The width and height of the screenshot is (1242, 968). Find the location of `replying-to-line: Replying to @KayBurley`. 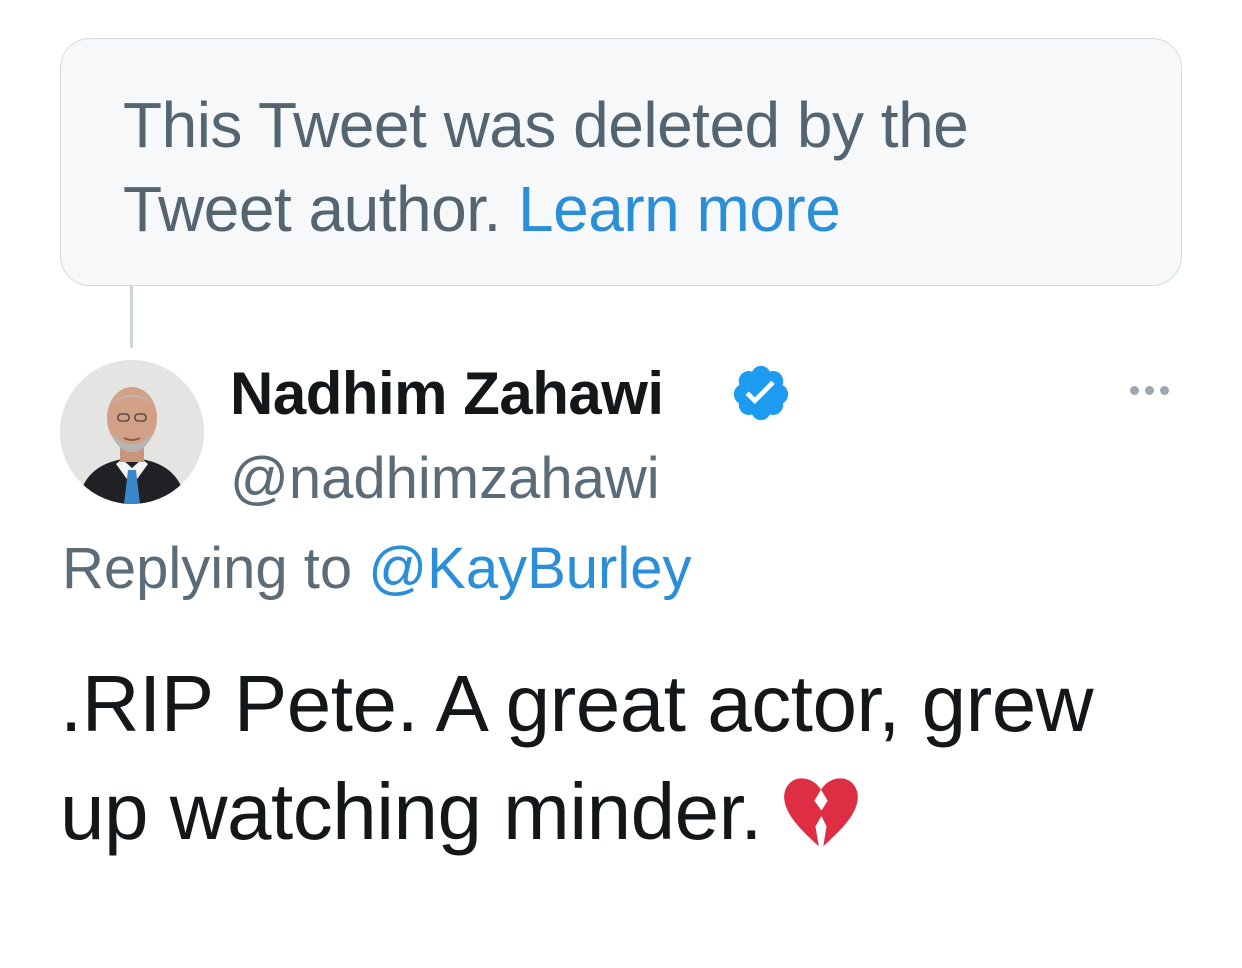

replying-to-line: Replying to @KayBurley is located at coordinates (377, 569).